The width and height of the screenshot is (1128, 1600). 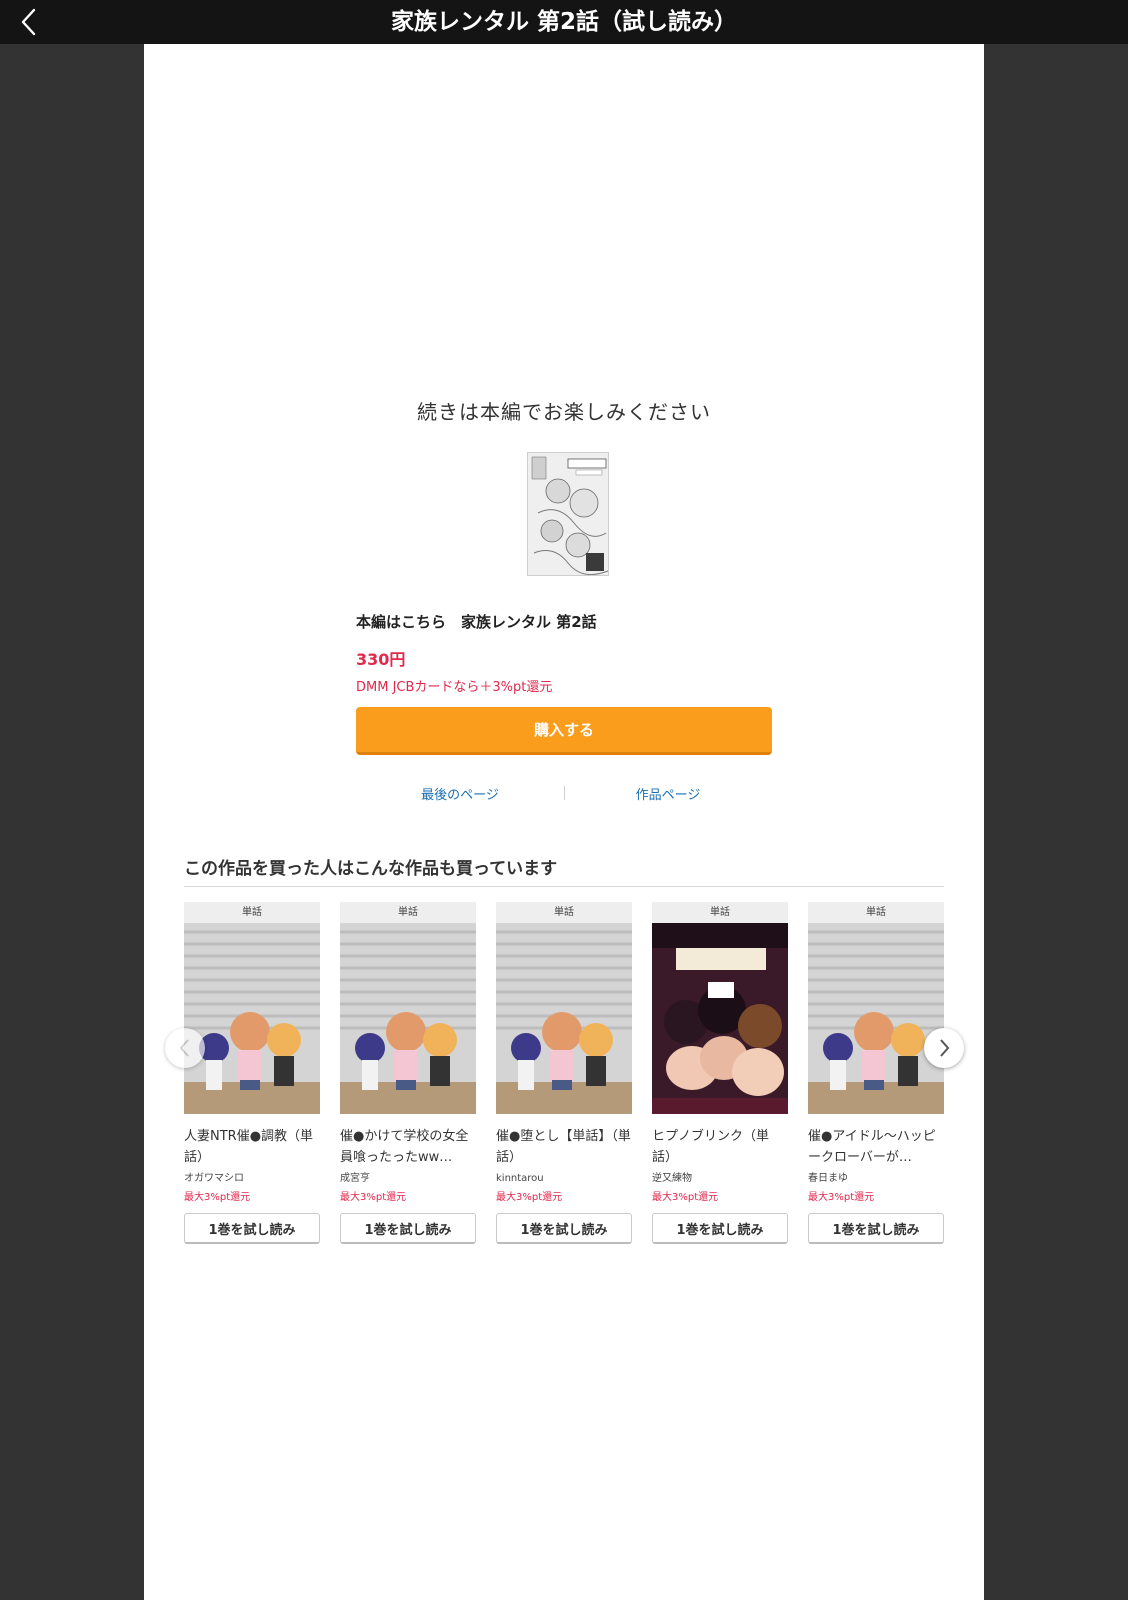 I want to click on purchase-title: 本編はこちら 家族レンタル 第2話, so click(x=476, y=622).